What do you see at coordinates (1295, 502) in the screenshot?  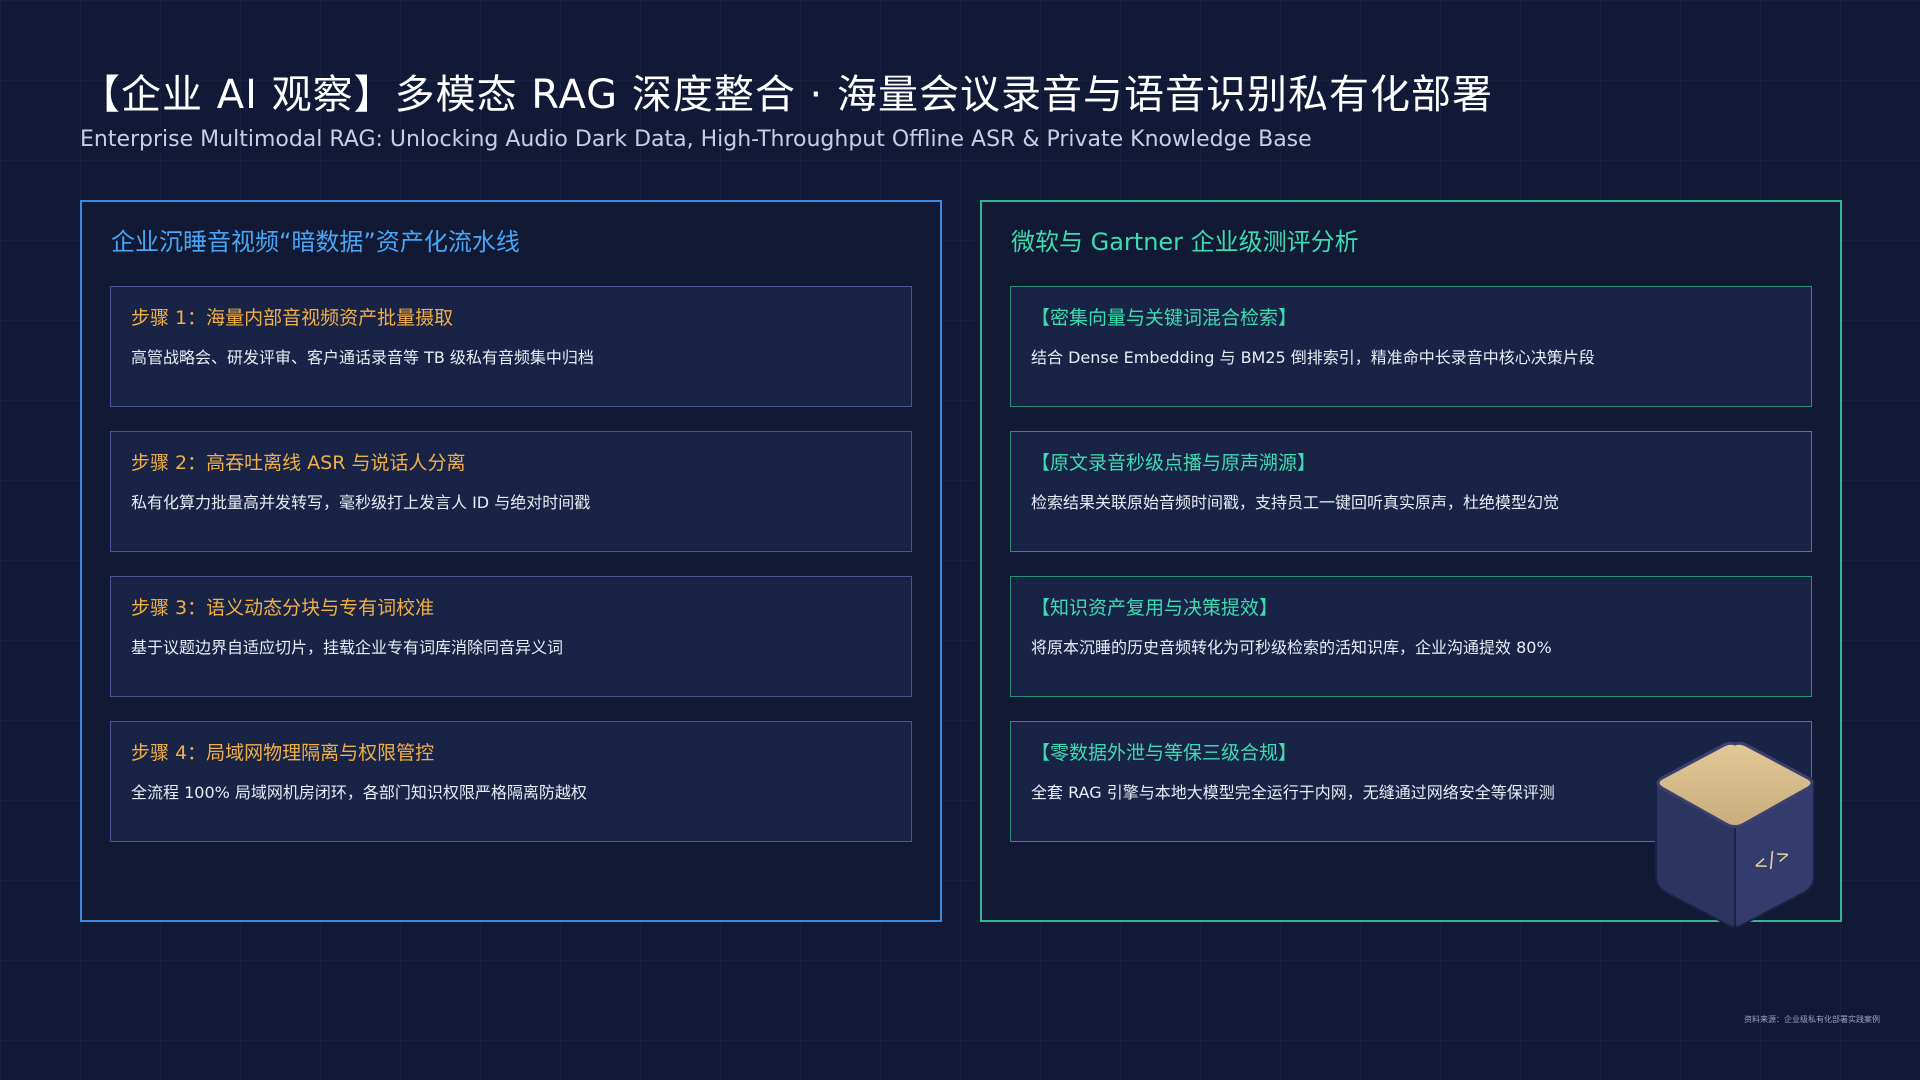 I see `evaluation-description: 检索结果关联原始音频时间戳，支持员工一键回听真实原声，杜绝模型幻觉` at bounding box center [1295, 502].